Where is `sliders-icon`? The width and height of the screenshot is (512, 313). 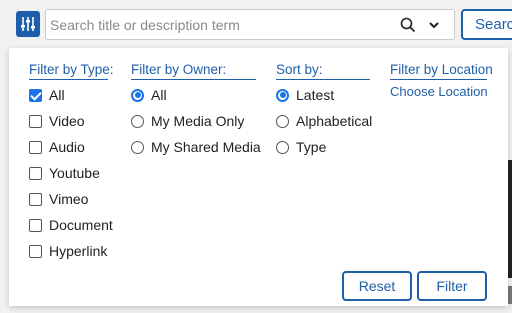 sliders-icon is located at coordinates (28, 24).